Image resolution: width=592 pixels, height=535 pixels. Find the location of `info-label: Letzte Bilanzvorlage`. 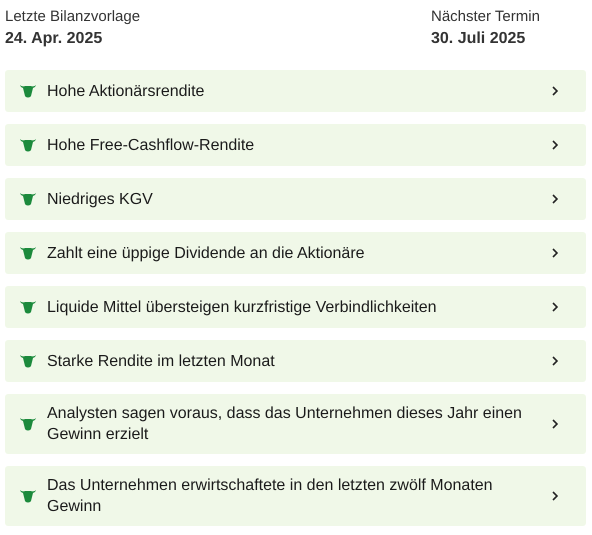

info-label: Letzte Bilanzvorlage is located at coordinates (72, 17).